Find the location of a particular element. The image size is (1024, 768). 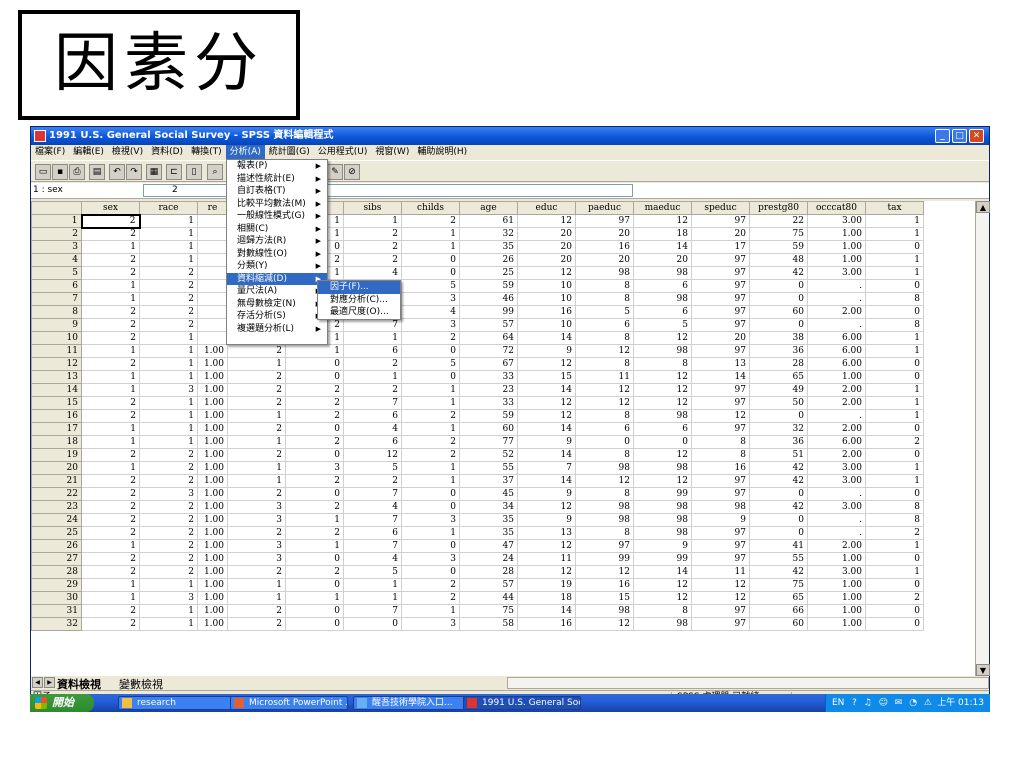

find-icon: ⌕ is located at coordinates (215, 172).